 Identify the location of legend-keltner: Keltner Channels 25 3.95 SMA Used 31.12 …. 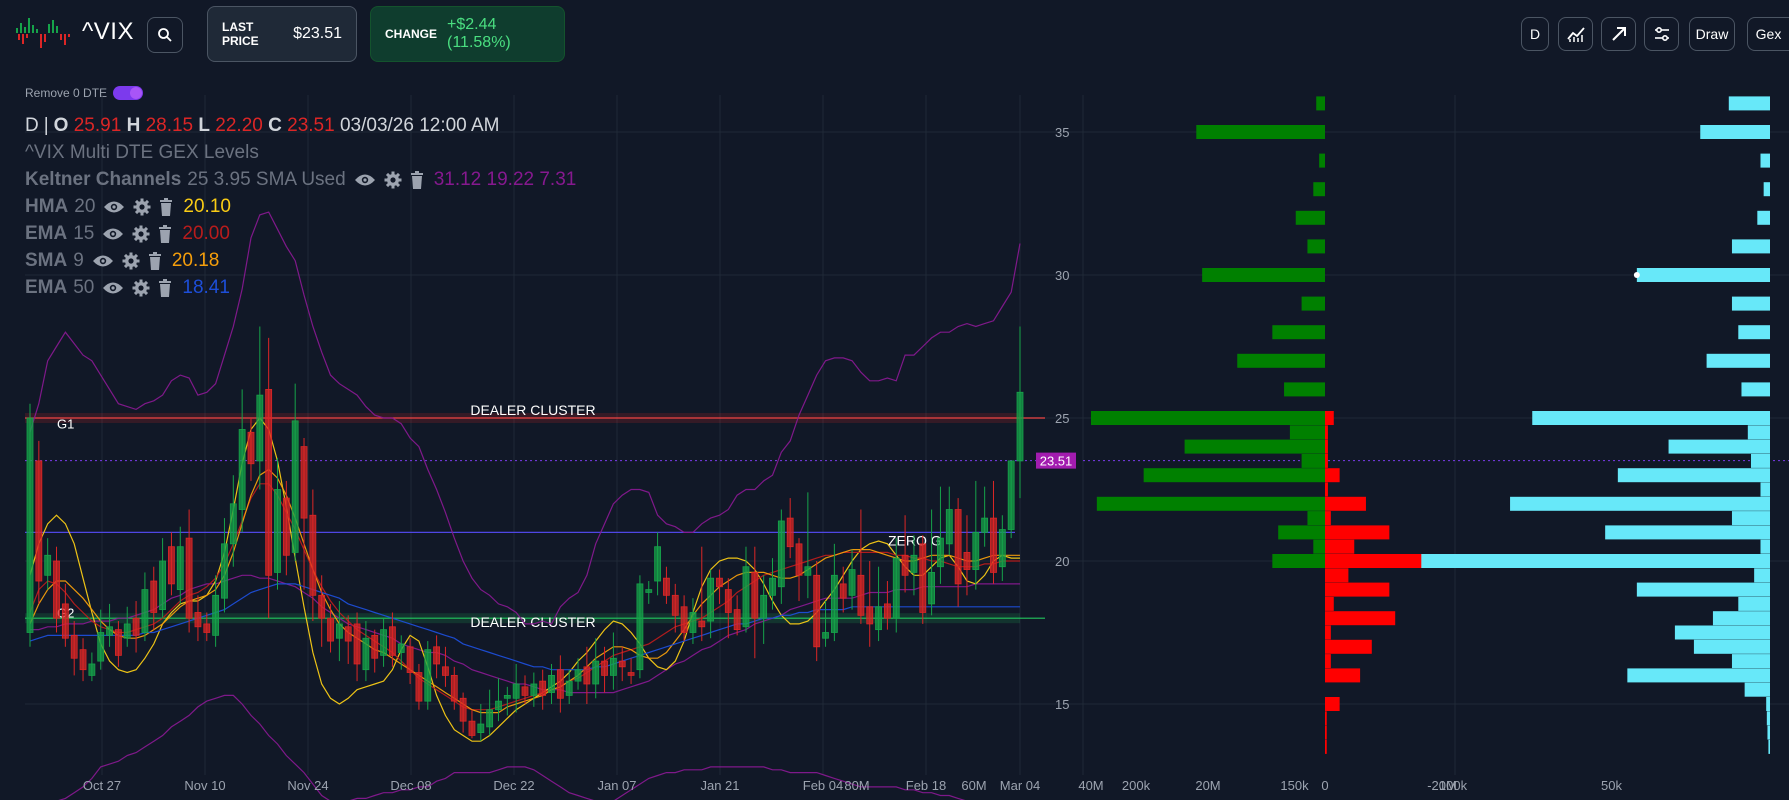
(300, 179).